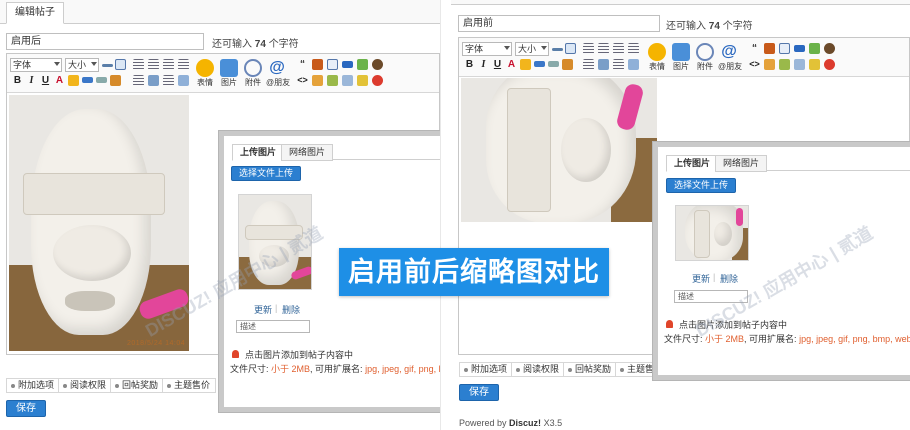 The width and height of the screenshot is (910, 430). Describe the element at coordinates (525, 423) in the screenshot. I see `powered-brand: Discuz!` at that location.